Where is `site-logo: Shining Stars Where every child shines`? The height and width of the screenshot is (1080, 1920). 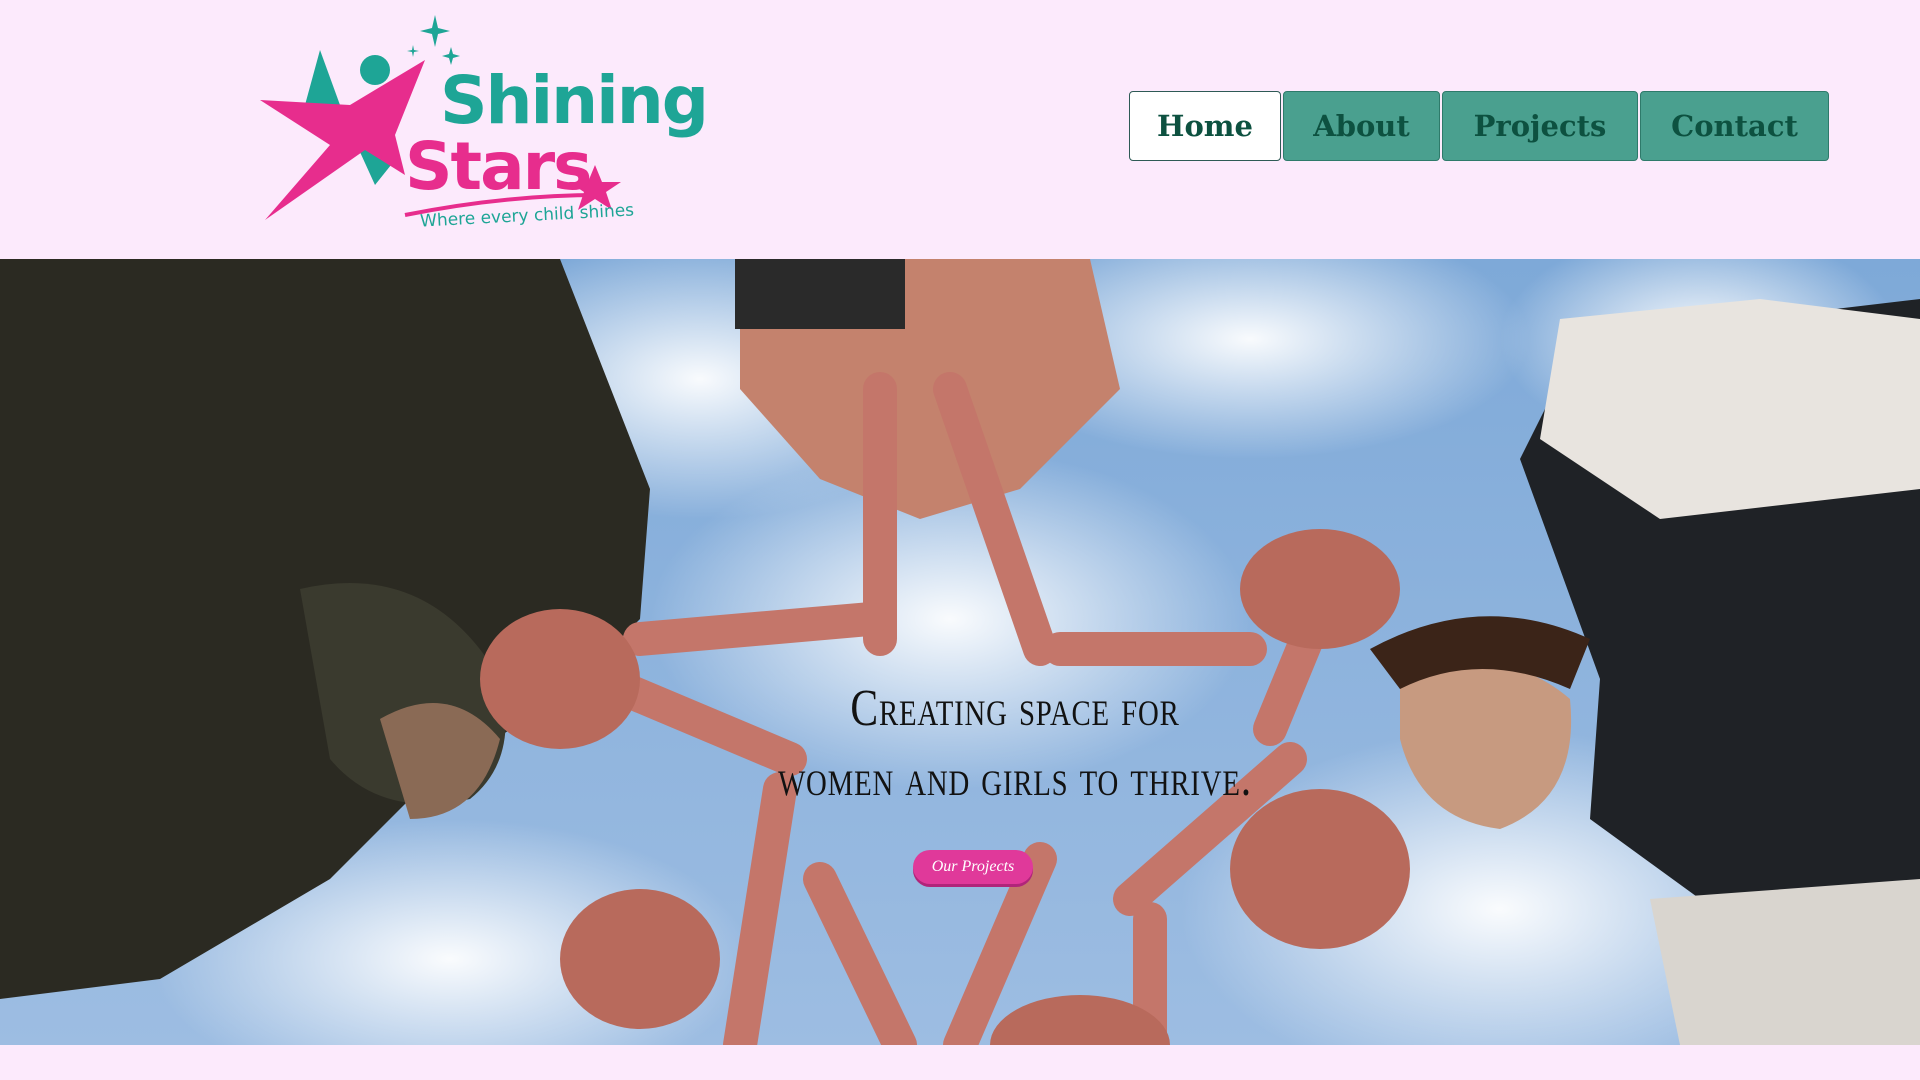 site-logo: Shining Stars Where every child shines is located at coordinates (482, 122).